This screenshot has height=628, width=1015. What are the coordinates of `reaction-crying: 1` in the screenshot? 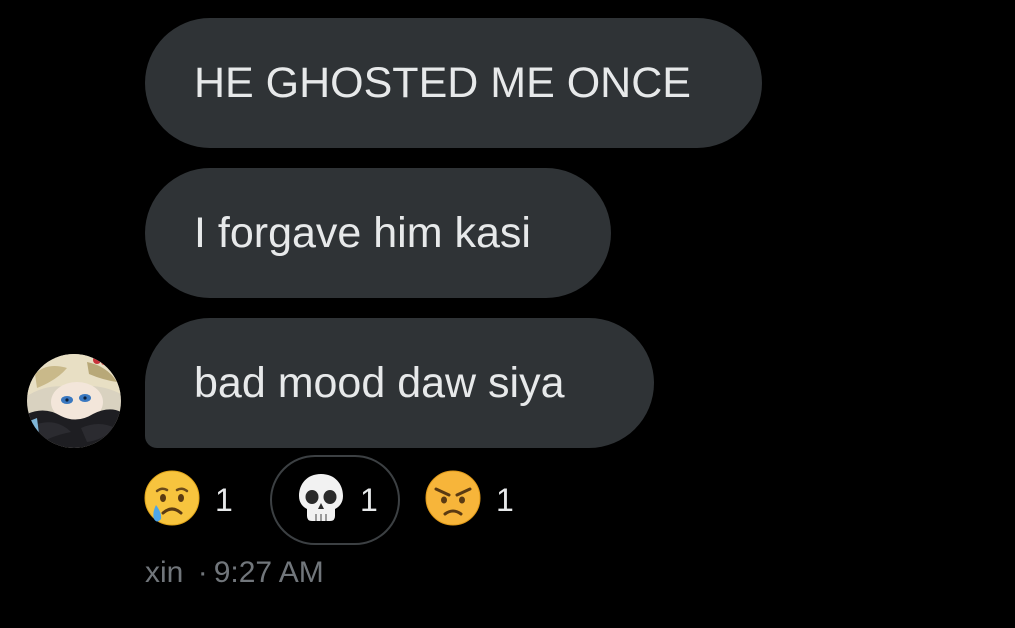 It's located at (188, 500).